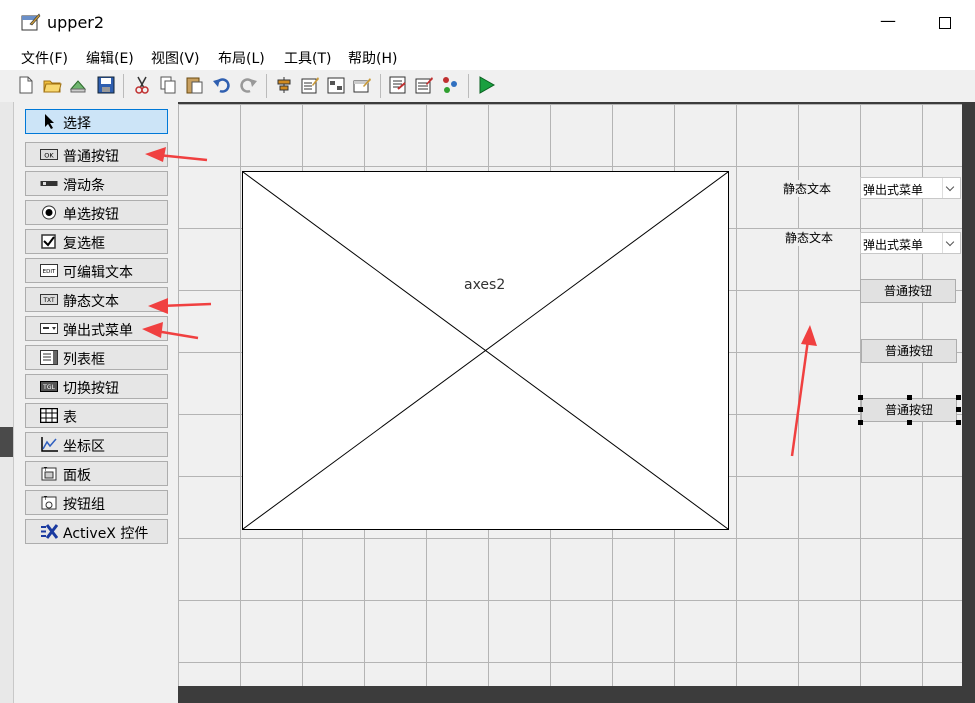  I want to click on palette-item-slider: 滑动条, so click(96, 183).